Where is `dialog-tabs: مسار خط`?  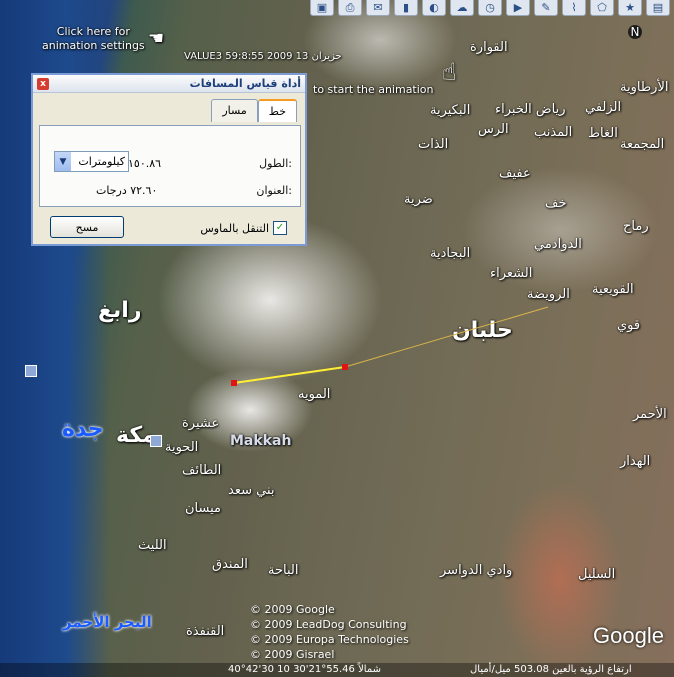
dialog-tabs: مسار خط is located at coordinates (254, 110).